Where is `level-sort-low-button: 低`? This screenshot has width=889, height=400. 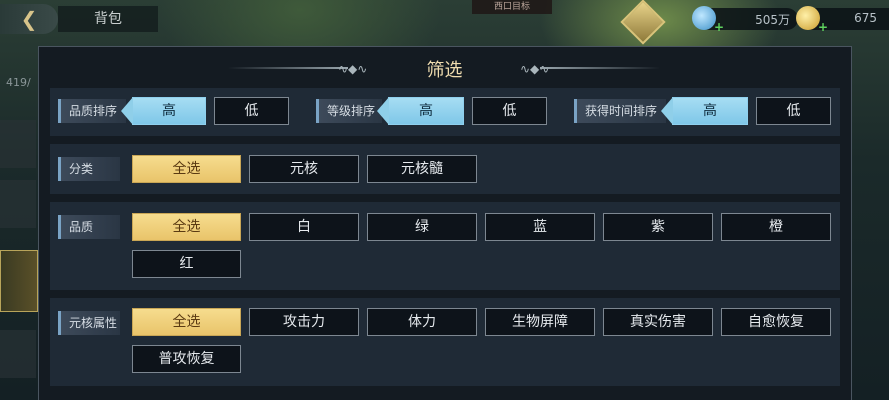 level-sort-low-button: 低 is located at coordinates (509, 111).